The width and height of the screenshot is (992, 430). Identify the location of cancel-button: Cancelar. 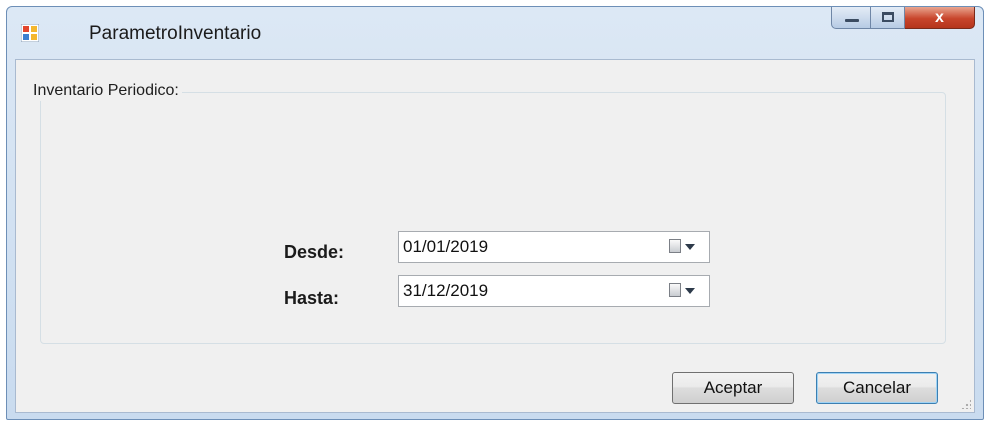
(877, 388).